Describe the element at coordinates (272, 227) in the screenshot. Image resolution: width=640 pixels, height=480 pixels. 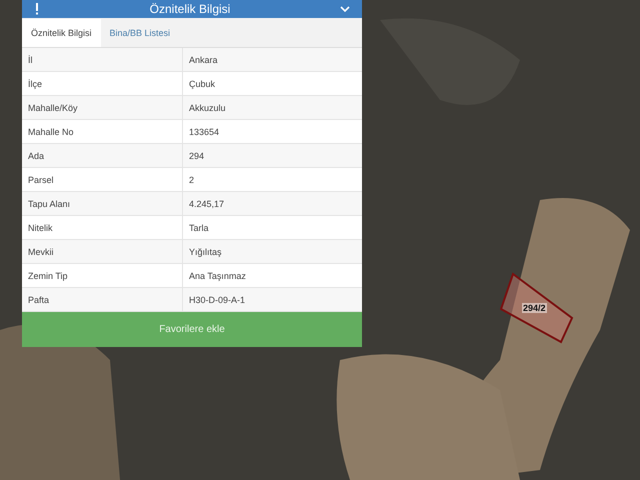
I see `attribute-value: Tarla` at that location.